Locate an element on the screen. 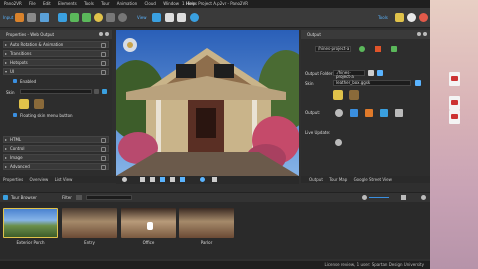  output-type-video-icon is located at coordinates (399, 113).